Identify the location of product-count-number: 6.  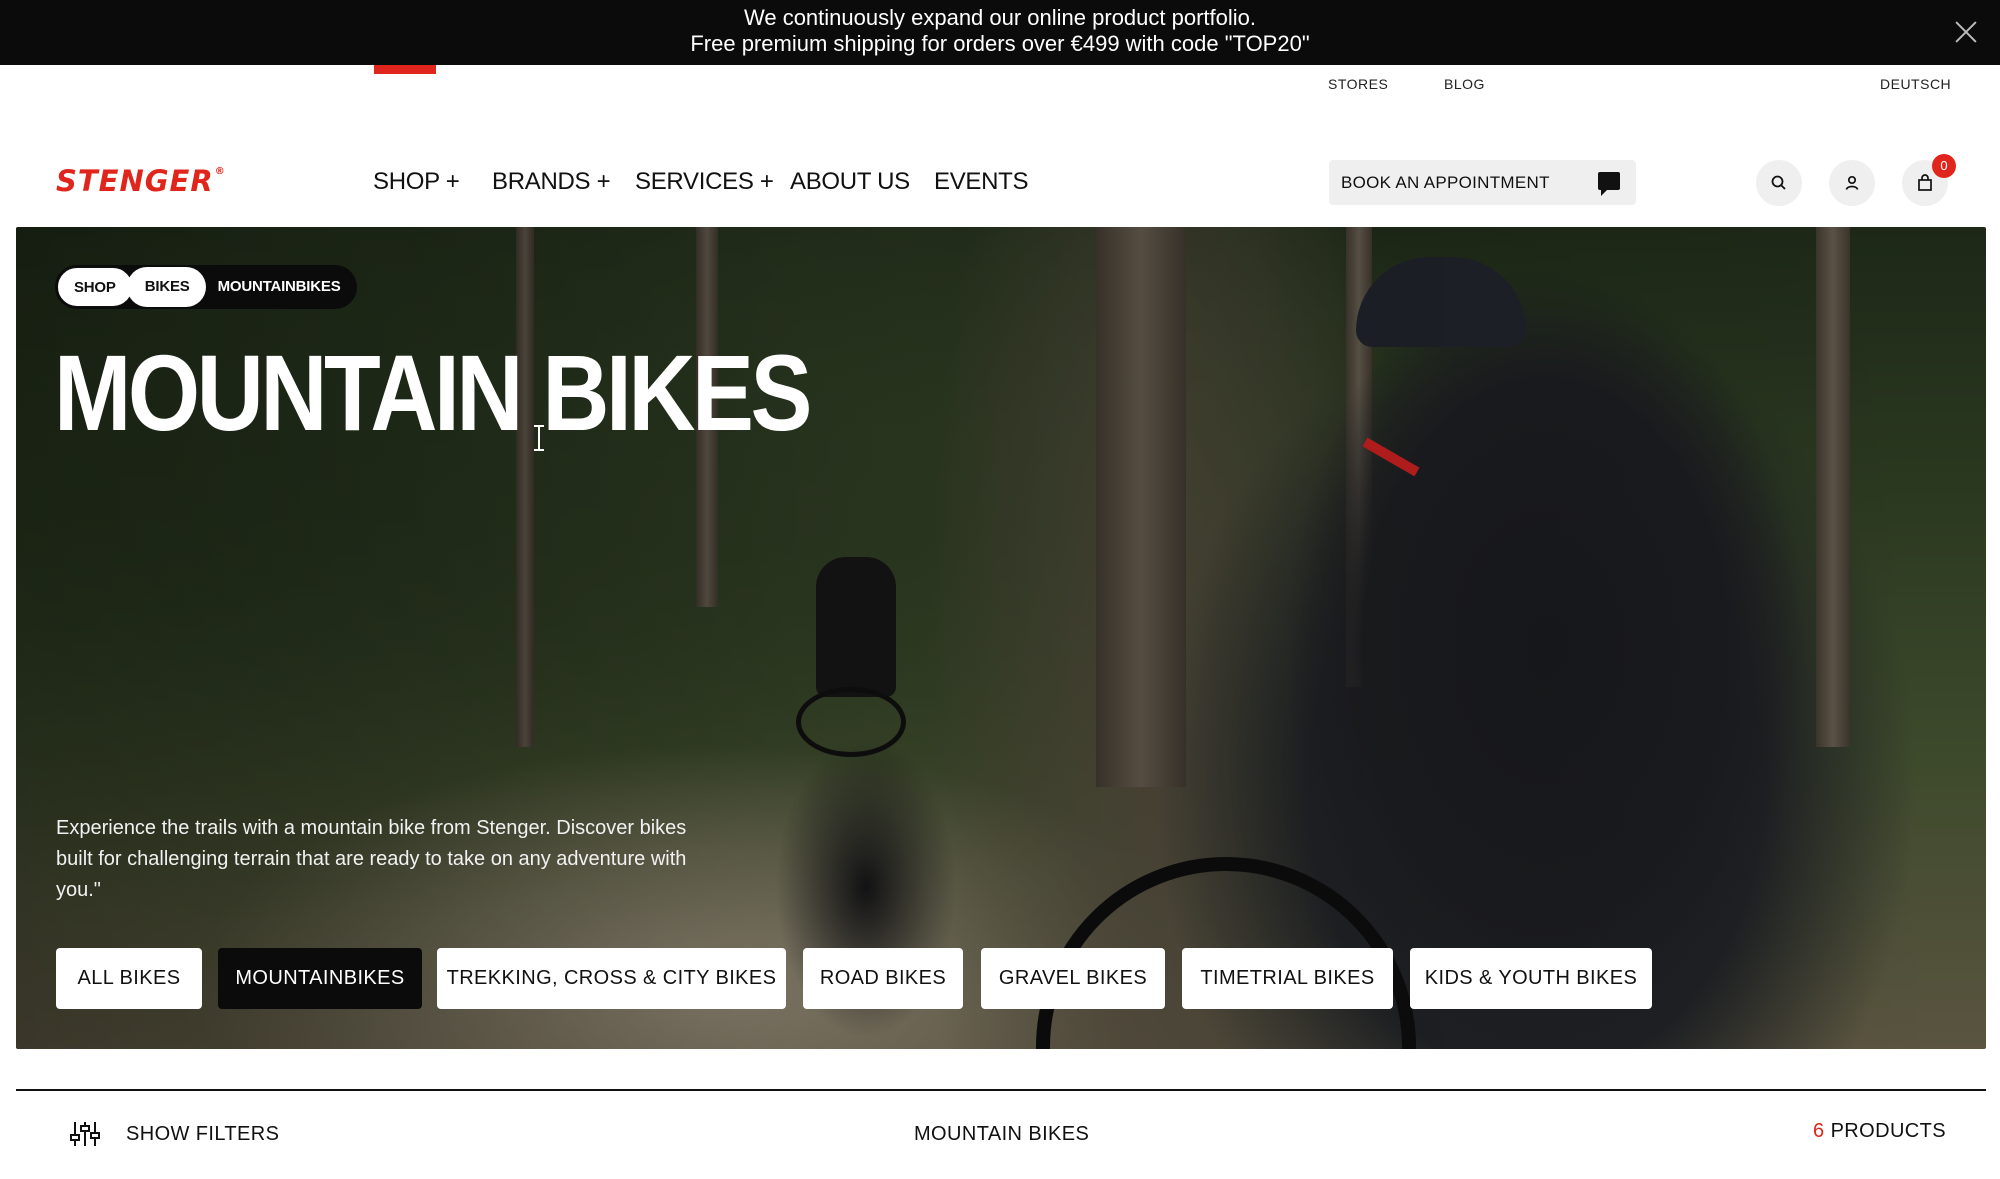
(1819, 1131).